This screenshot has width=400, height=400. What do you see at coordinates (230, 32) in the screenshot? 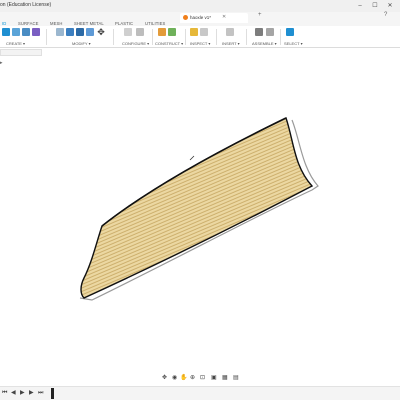
I see `insert-icon` at bounding box center [230, 32].